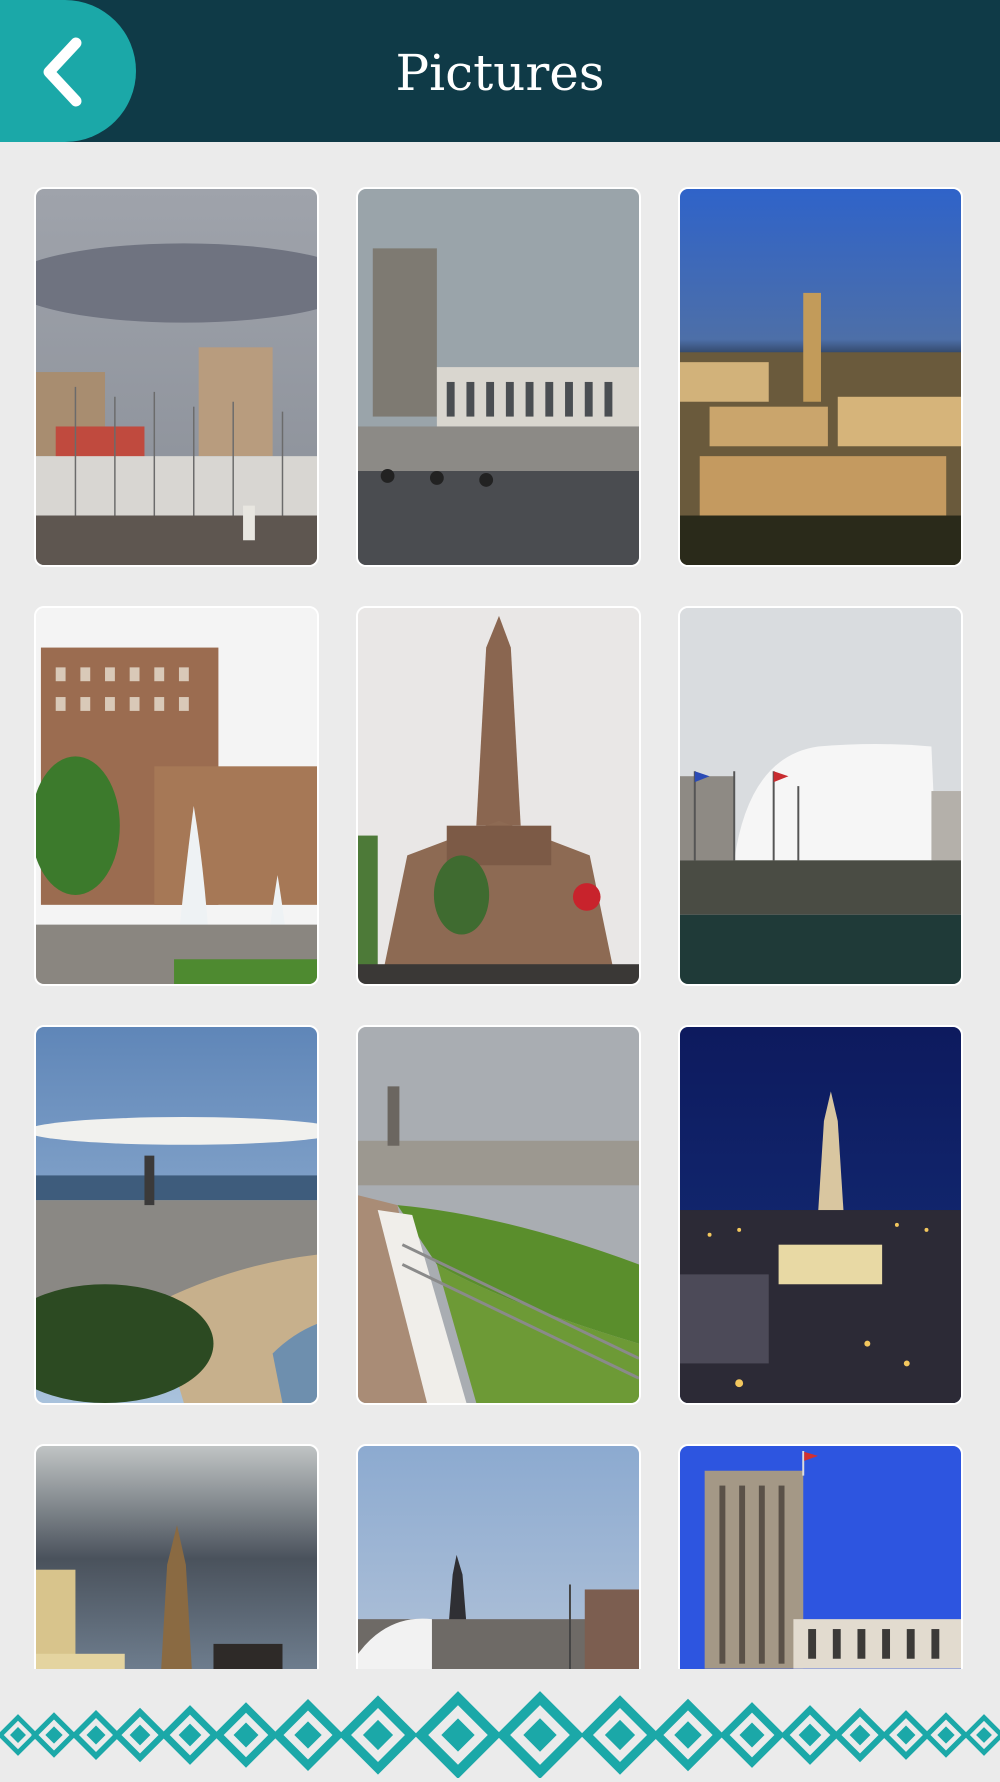 This screenshot has height=1782, width=1000. What do you see at coordinates (820, 1215) in the screenshot?
I see `photo-city-night` at bounding box center [820, 1215].